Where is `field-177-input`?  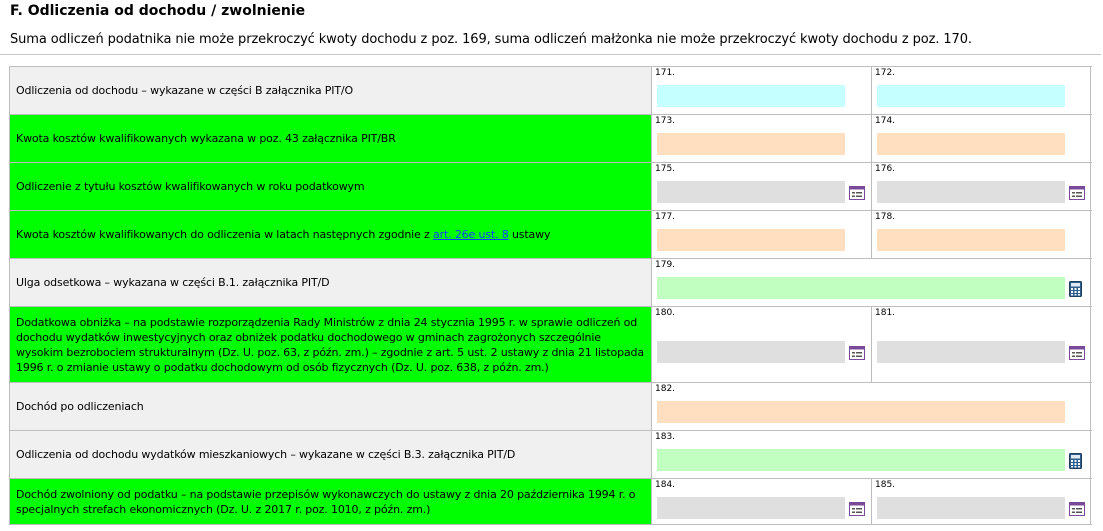
field-177-input is located at coordinates (751, 240).